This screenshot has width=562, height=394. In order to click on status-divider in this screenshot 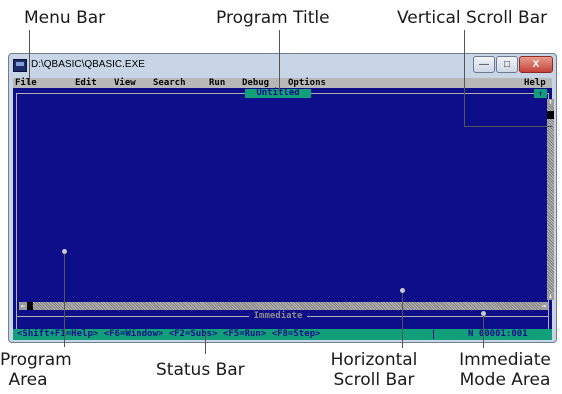, I will do `click(433, 334)`.